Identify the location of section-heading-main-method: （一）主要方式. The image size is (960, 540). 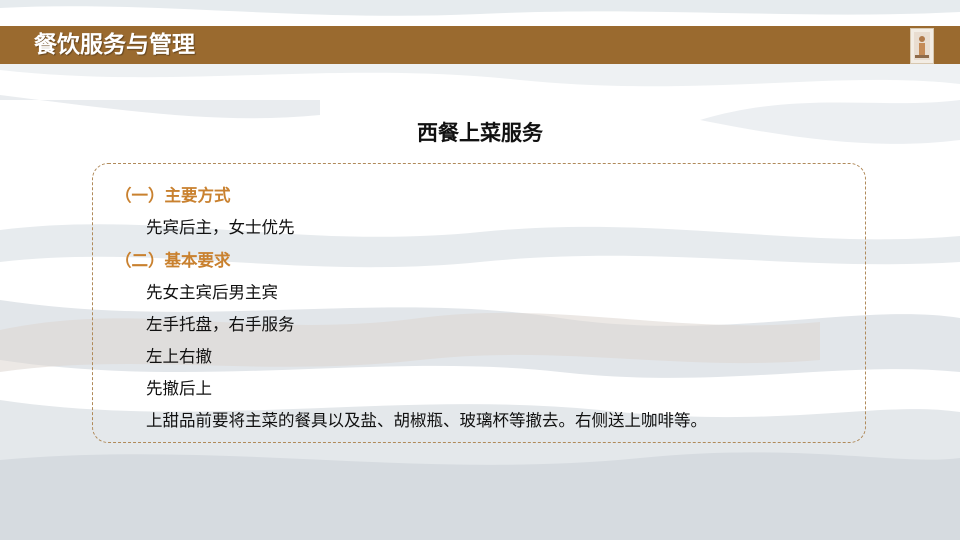
(173, 195).